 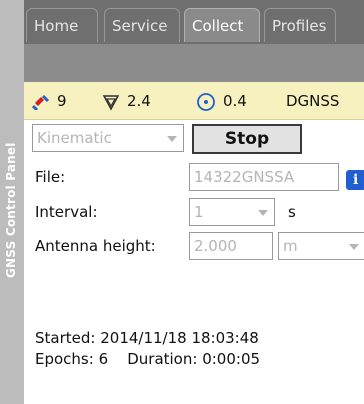 I want to click on pdop-status: 2.4, so click(x=126, y=101).